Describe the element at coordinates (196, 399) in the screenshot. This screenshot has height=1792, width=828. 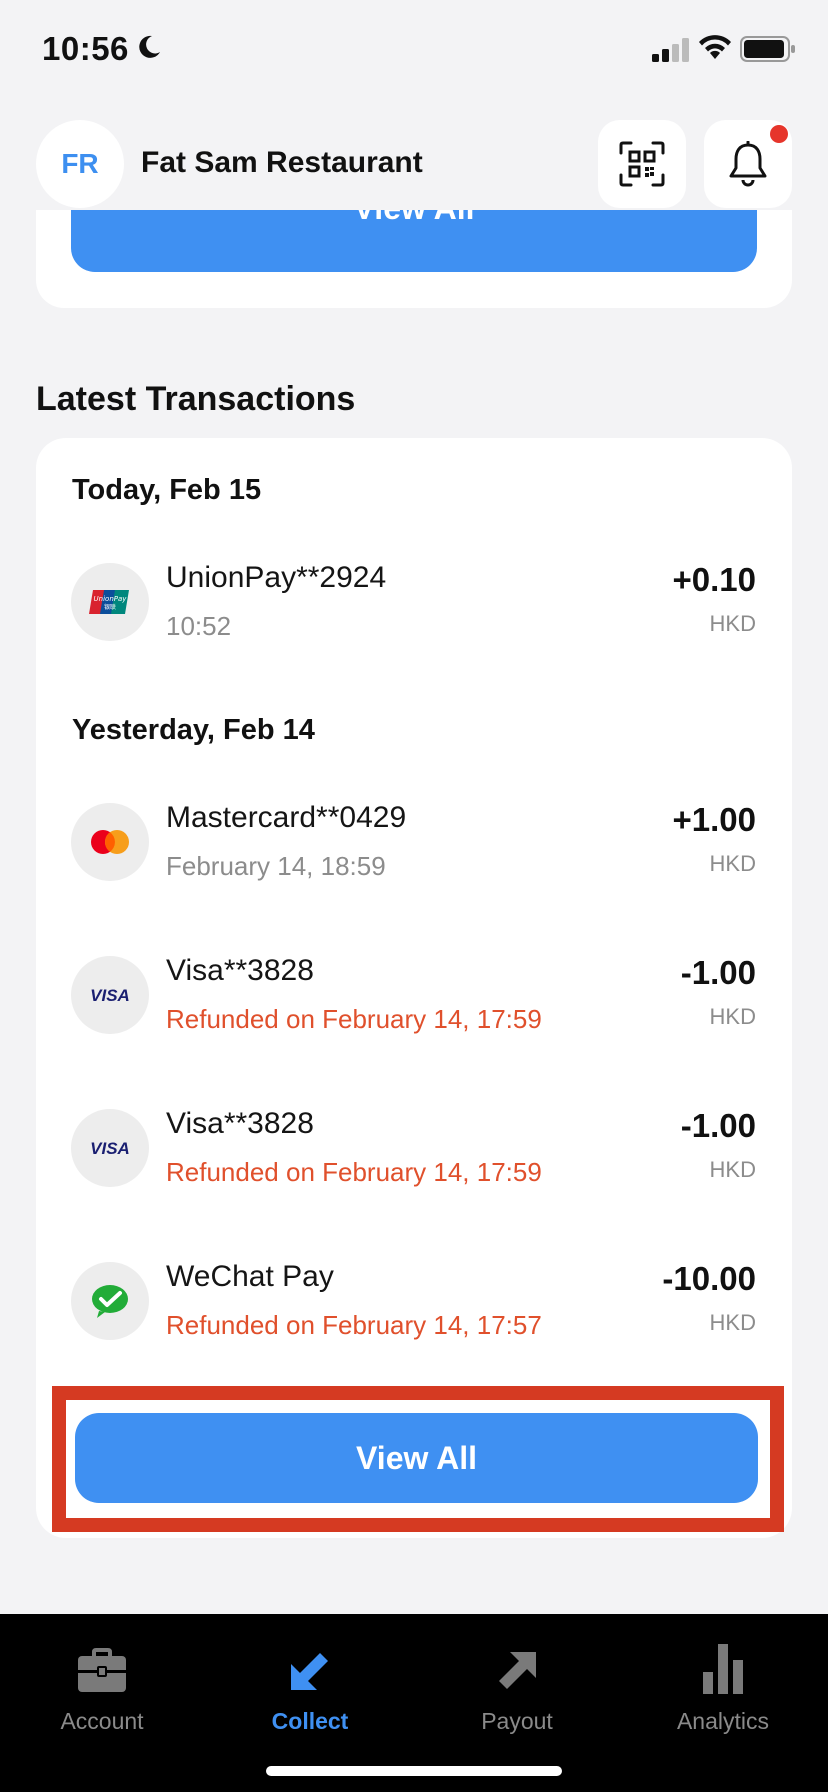
I see `latest-transactions-title: Latest Transactions` at that location.